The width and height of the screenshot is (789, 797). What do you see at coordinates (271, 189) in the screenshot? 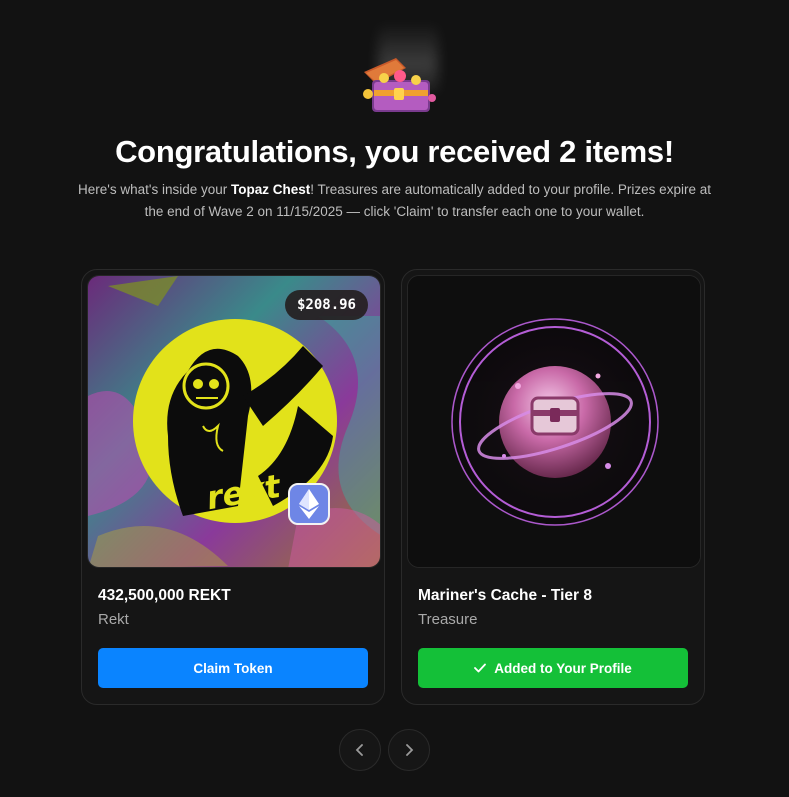
I see `chest-name: Topaz Chest` at bounding box center [271, 189].